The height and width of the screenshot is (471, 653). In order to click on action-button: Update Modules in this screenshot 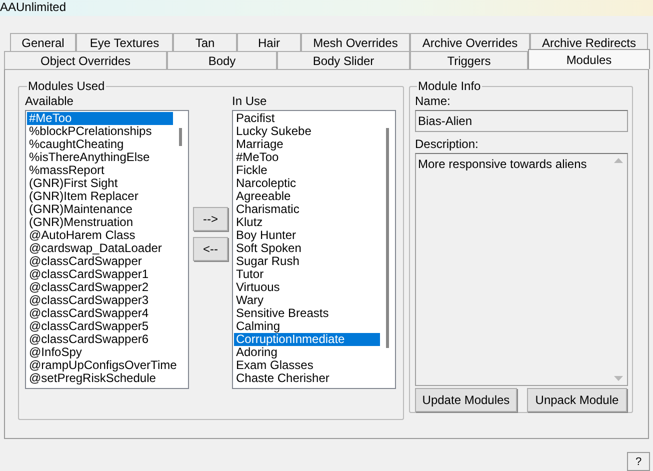, I will do `click(466, 400)`.